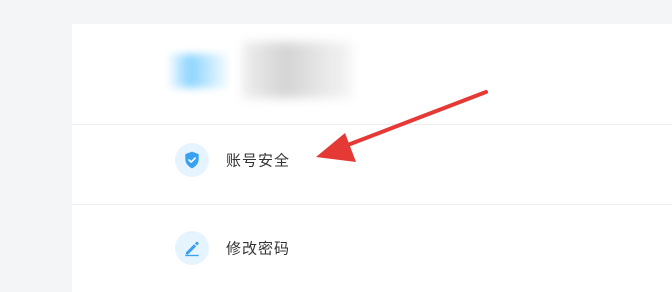 This screenshot has width=672, height=292. What do you see at coordinates (258, 248) in the screenshot?
I see `menu-item-label: 修改密码` at bounding box center [258, 248].